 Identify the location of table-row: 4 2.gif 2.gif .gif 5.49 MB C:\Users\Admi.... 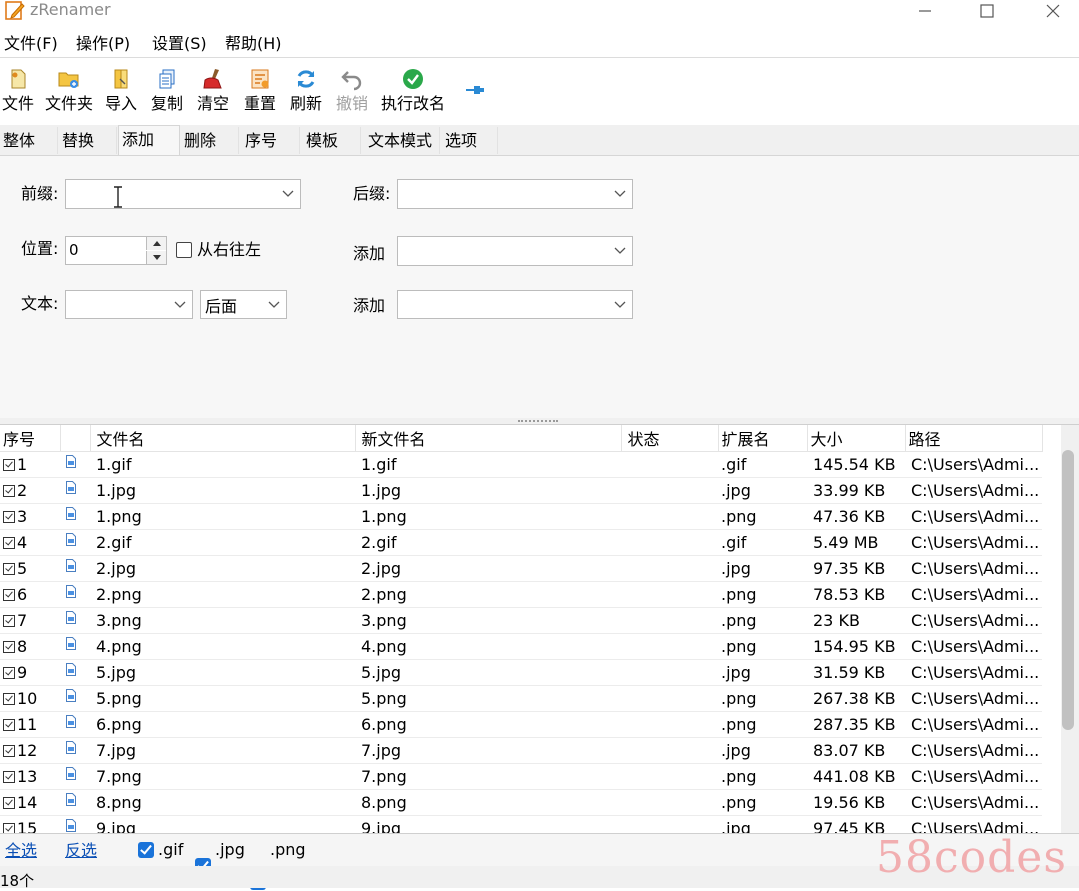
(521, 542).